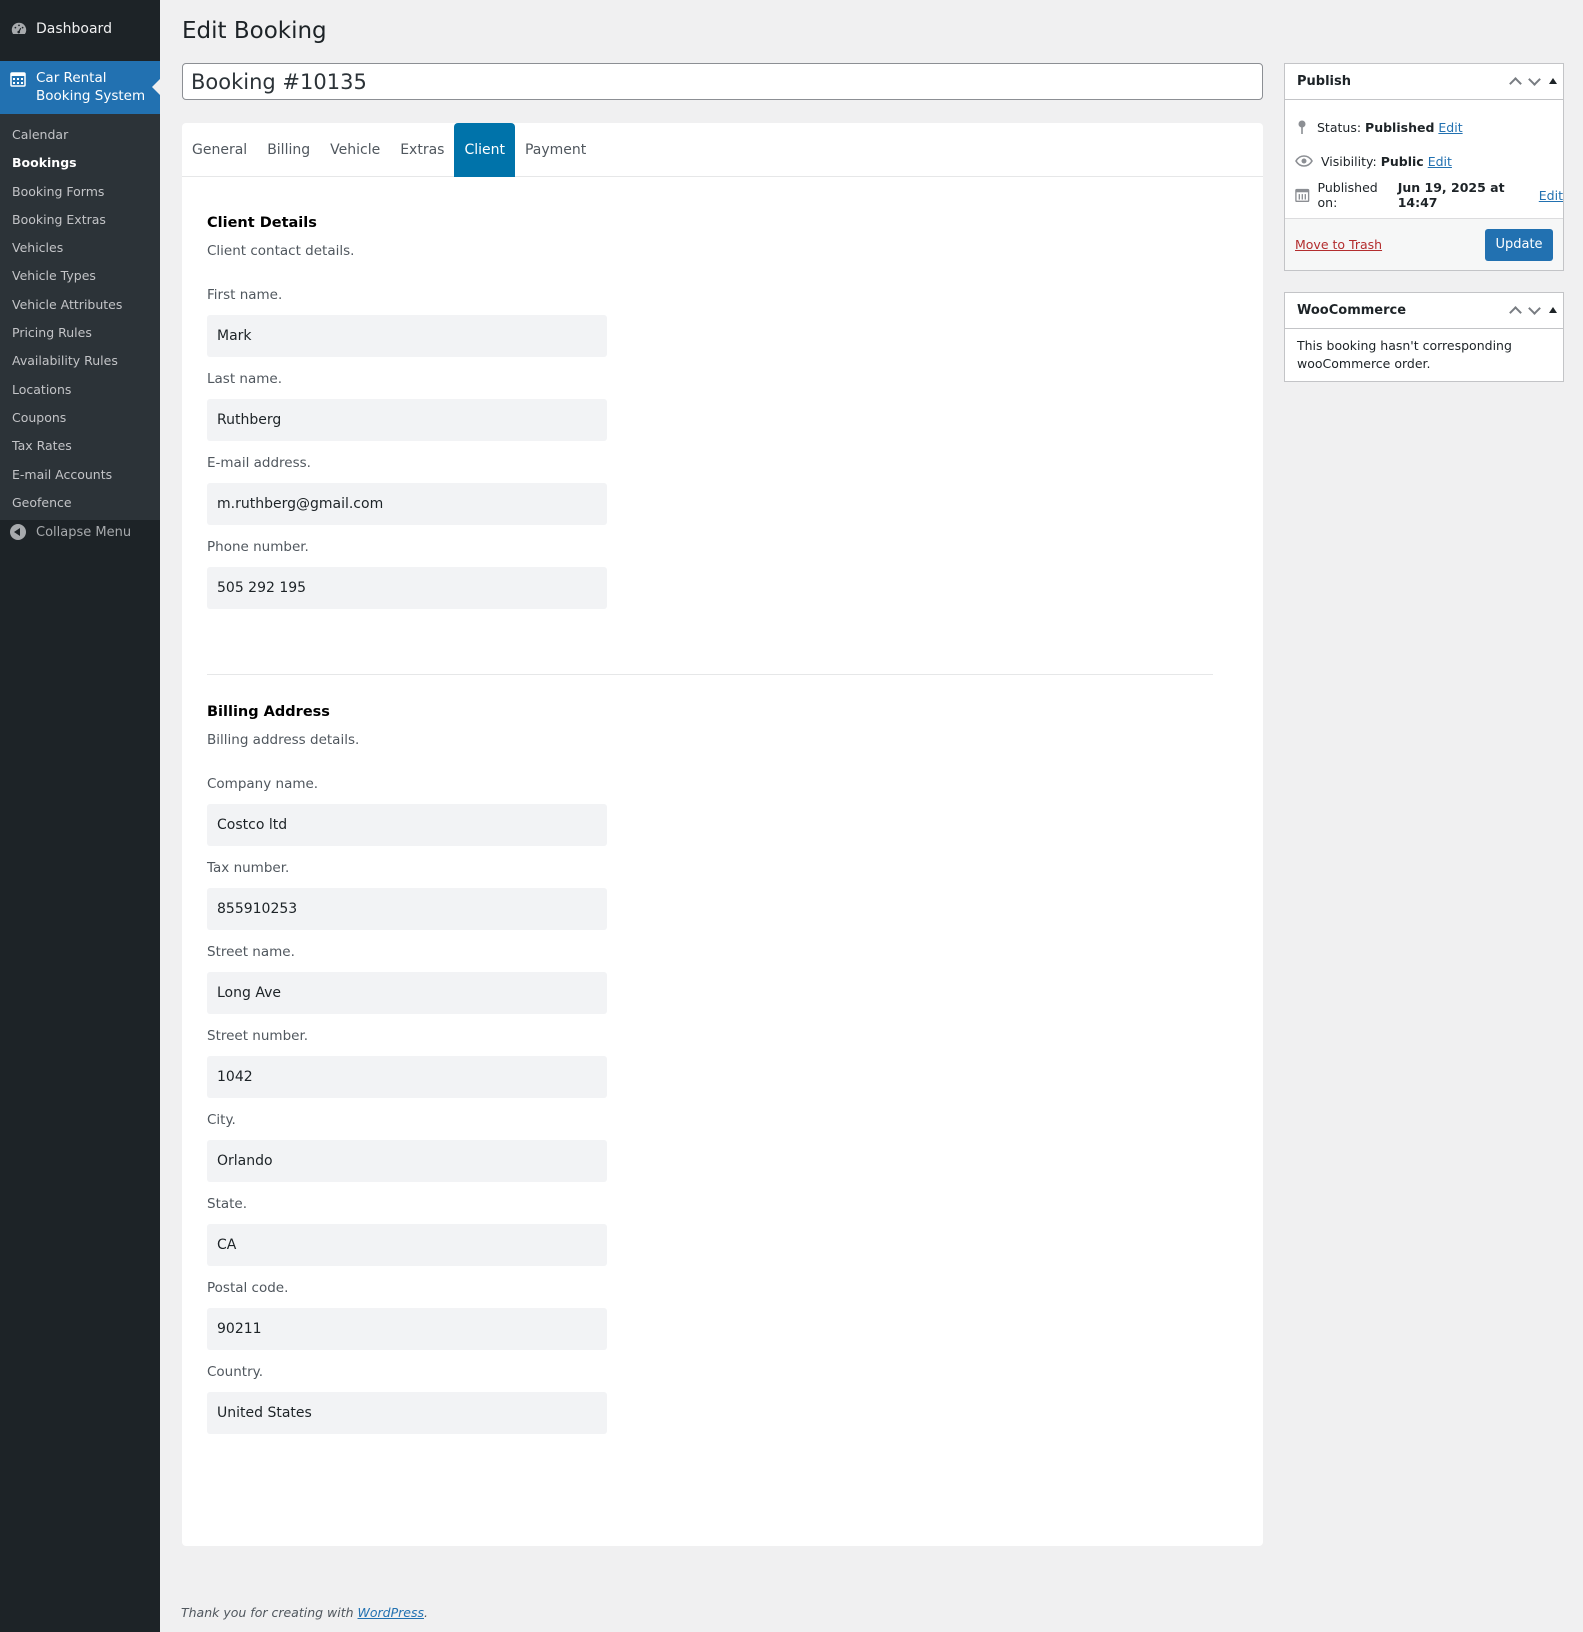  What do you see at coordinates (407, 1413) in the screenshot?
I see `country-input` at bounding box center [407, 1413].